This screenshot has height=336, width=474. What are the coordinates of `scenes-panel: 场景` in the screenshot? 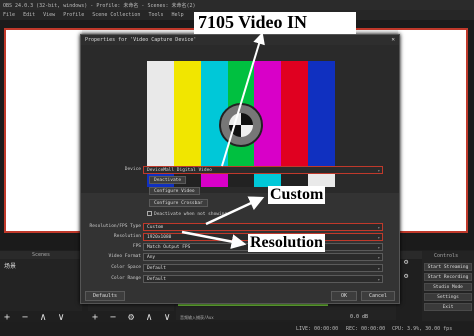 It's located at (41, 285).